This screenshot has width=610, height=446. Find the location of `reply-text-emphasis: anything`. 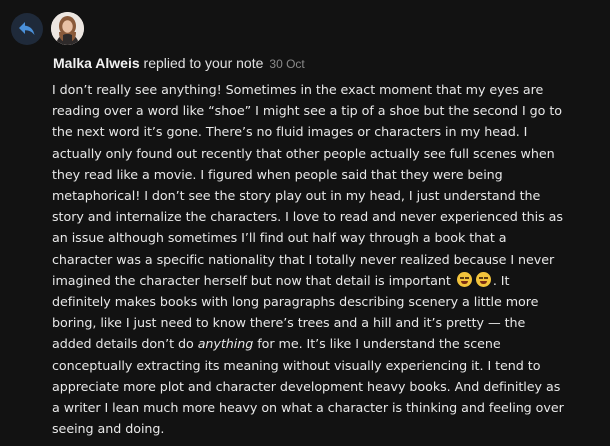

reply-text-emphasis: anything is located at coordinates (225, 344).